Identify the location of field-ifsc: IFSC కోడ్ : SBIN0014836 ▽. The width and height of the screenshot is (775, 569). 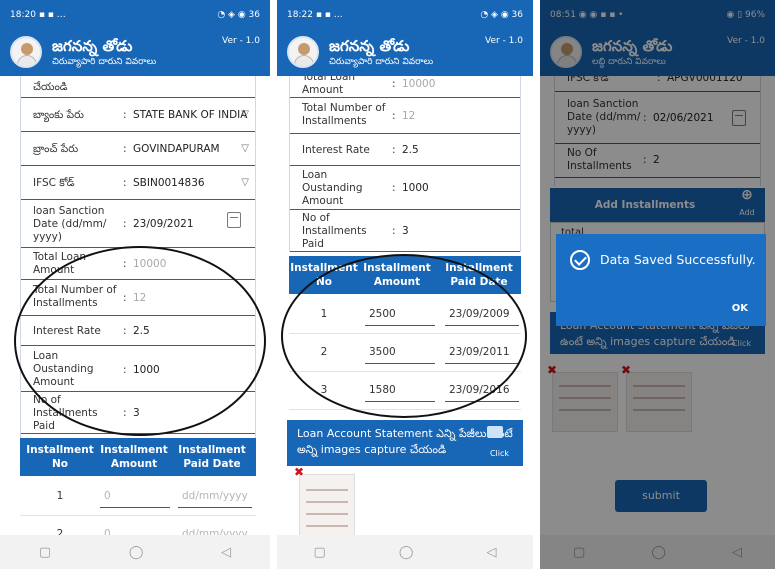
(138, 183).